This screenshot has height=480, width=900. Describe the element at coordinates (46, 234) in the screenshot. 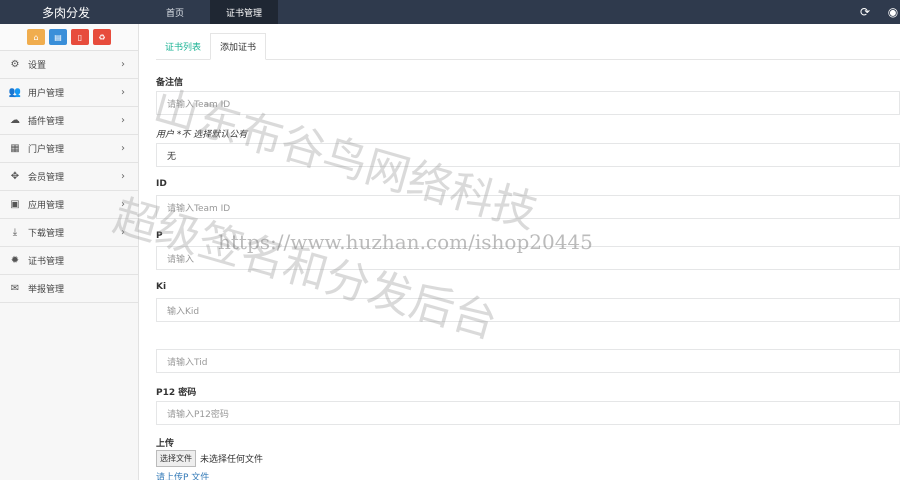

I see `sidebar-item-label: 下载管理` at that location.